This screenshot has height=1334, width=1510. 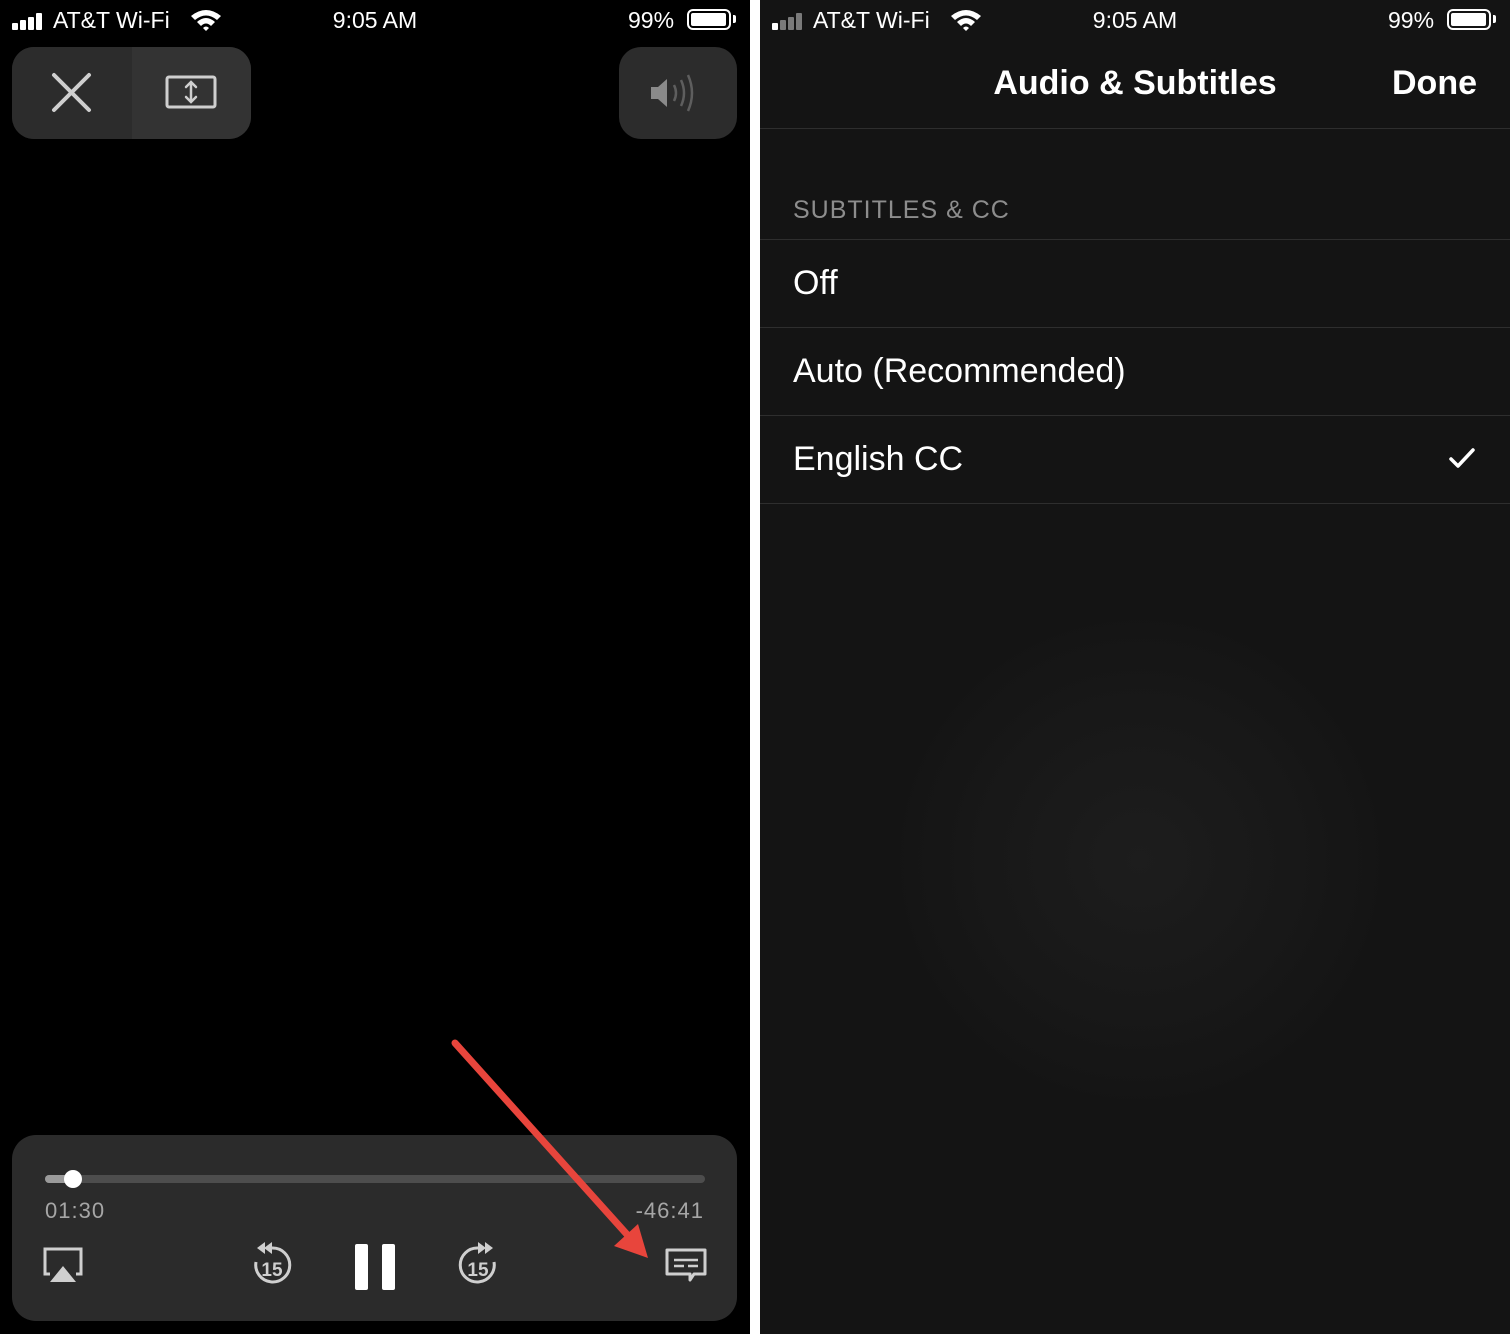 I want to click on navigation-bar: Audio & Subtitles Done, so click(x=1135, y=85).